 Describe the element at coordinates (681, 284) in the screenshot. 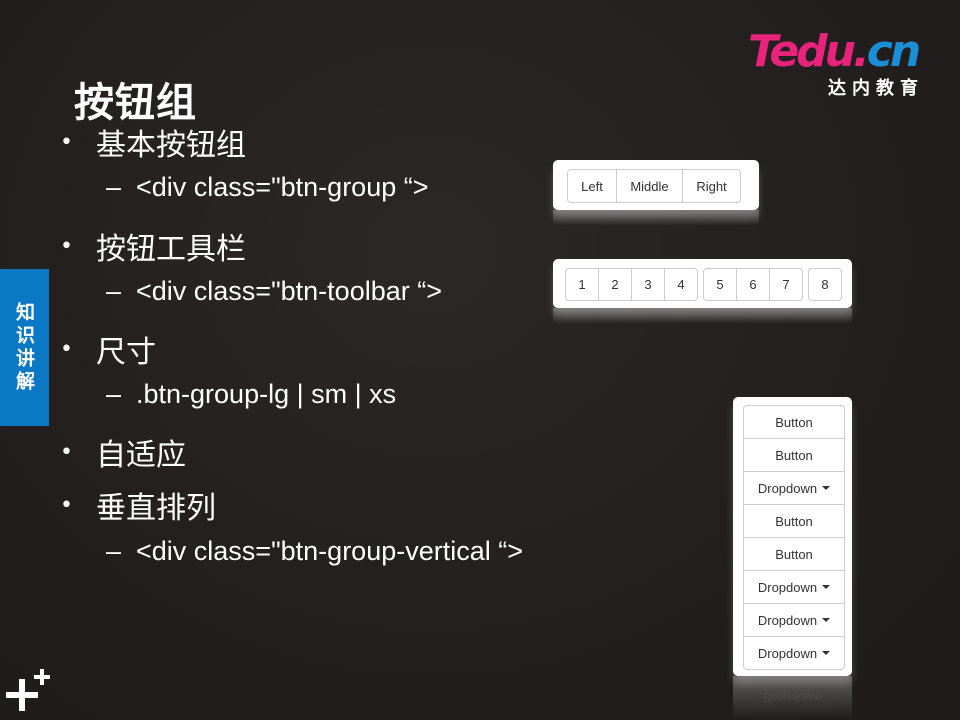

I see `page-button-4: 4` at that location.